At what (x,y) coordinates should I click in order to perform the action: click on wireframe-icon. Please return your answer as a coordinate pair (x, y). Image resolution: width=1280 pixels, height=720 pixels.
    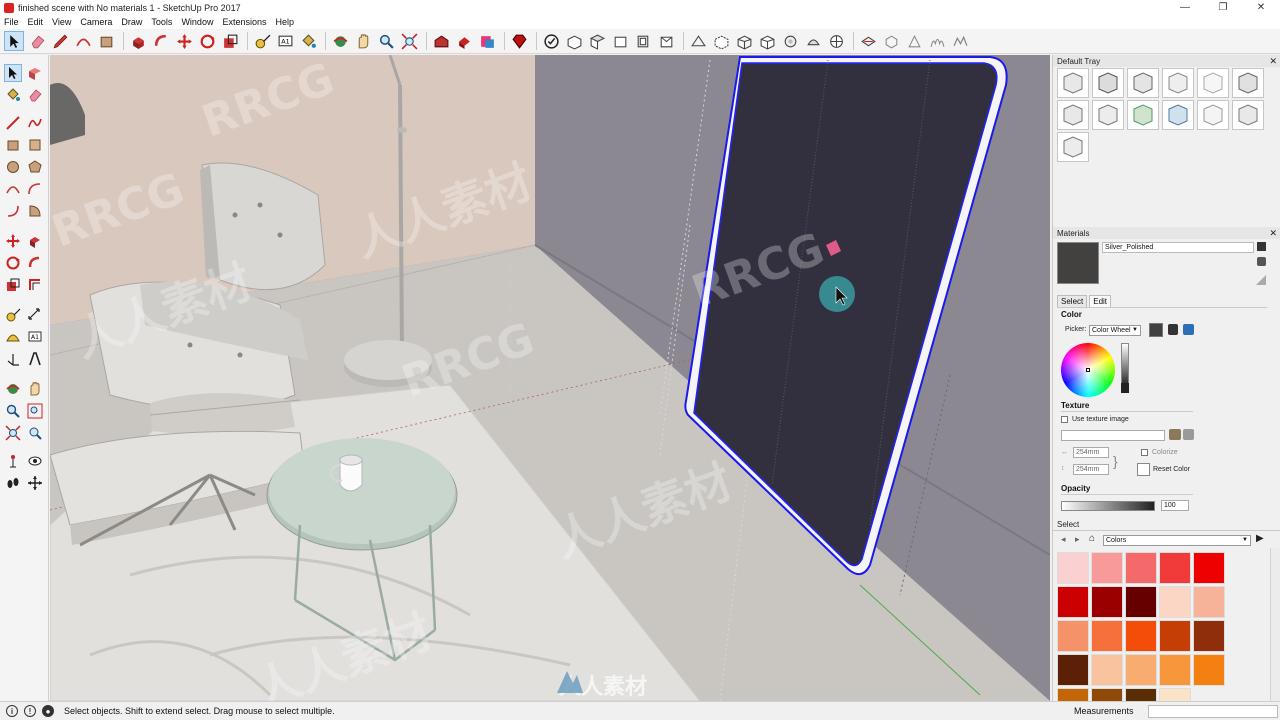
    Looking at the image, I should click on (744, 41).